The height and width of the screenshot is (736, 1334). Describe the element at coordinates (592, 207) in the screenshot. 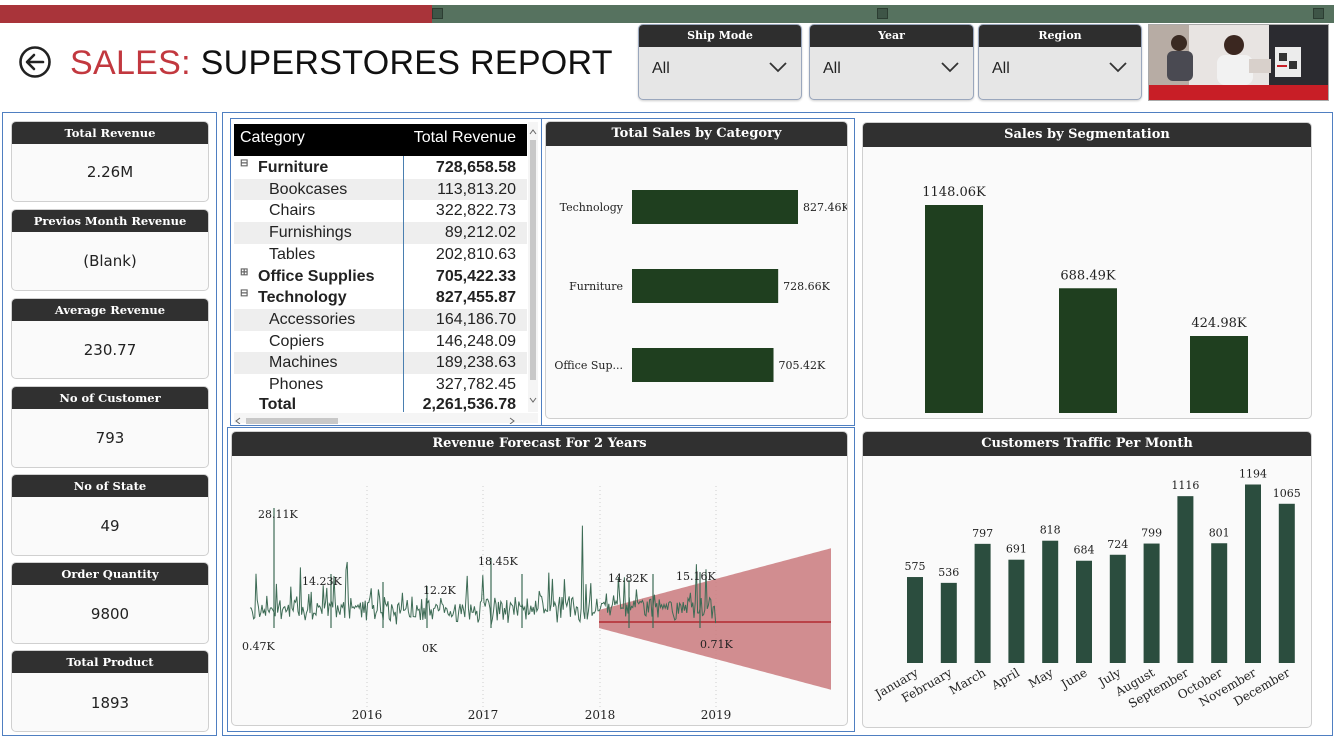

I see `category-axis-label: Technology` at that location.